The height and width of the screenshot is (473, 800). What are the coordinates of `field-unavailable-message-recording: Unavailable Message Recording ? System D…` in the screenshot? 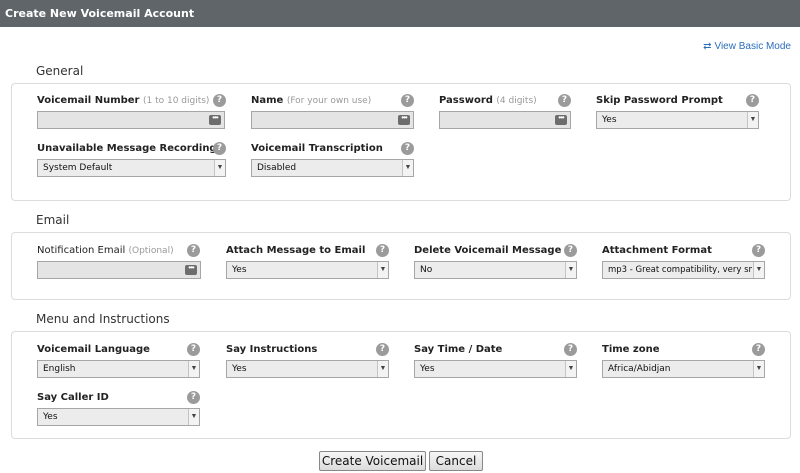 It's located at (133, 160).